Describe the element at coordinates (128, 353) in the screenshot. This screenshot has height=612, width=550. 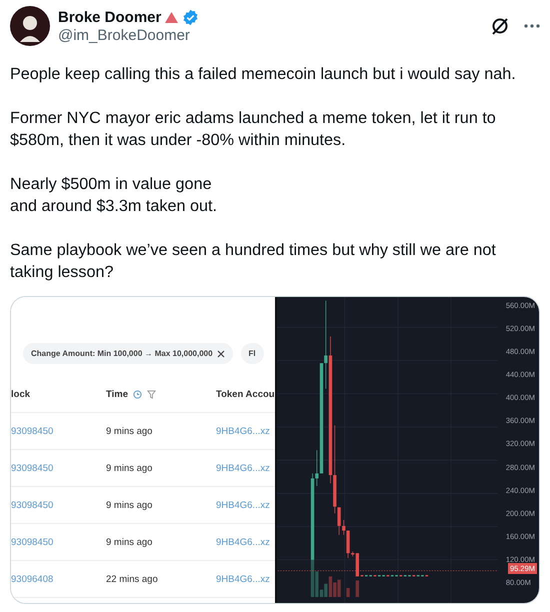
I see `filter-chip: Change Amount: Min 100,000 → Max 10,000,000` at that location.